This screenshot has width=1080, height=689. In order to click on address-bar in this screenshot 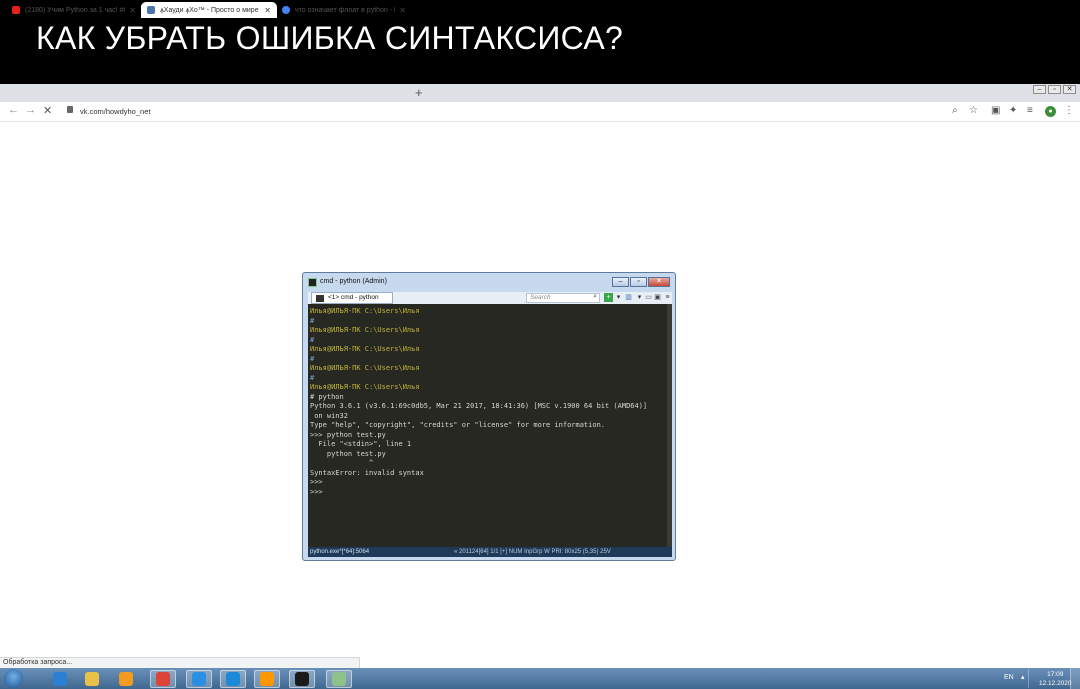, I will do `click(540, 112)`.